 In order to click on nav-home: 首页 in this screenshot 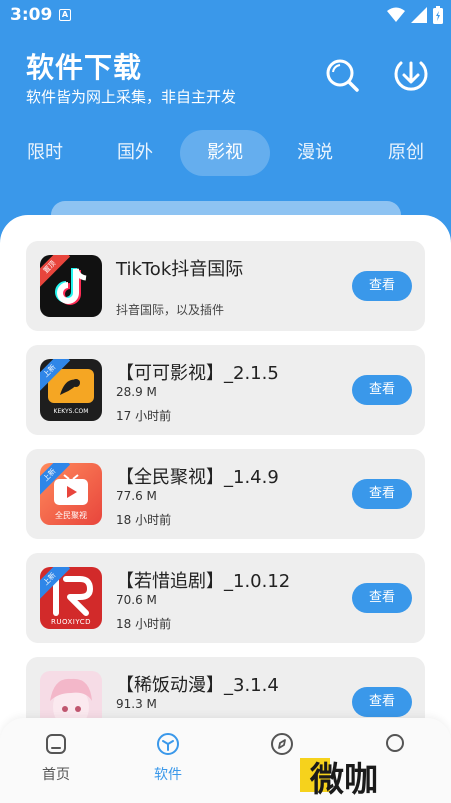, I will do `click(56, 758)`.